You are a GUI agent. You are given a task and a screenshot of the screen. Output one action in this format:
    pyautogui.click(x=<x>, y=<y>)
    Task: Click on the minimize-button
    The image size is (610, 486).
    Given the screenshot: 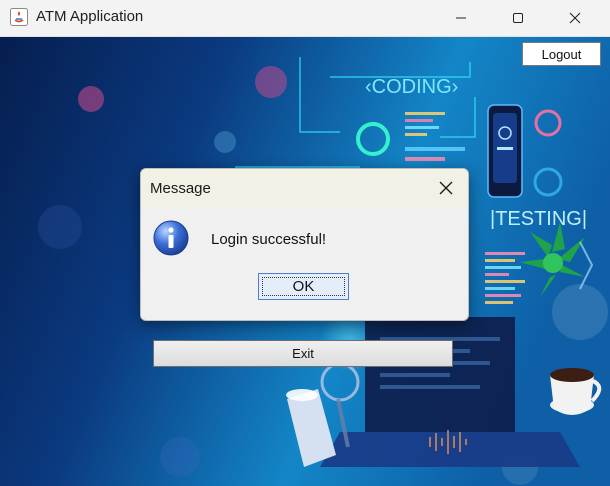 What is the action you would take?
    pyautogui.click(x=461, y=18)
    